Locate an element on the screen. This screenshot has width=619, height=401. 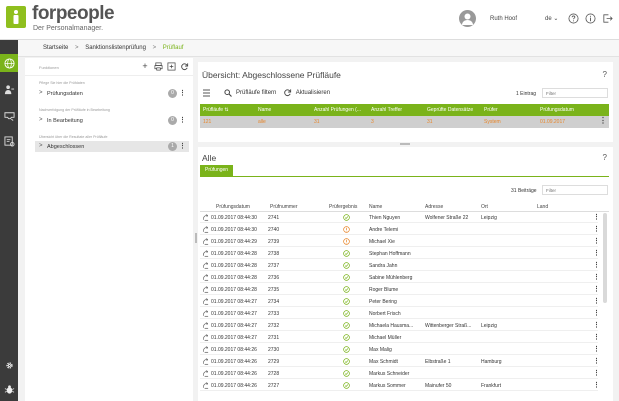
col-header-checker: Prüfer is located at coordinates (491, 110).